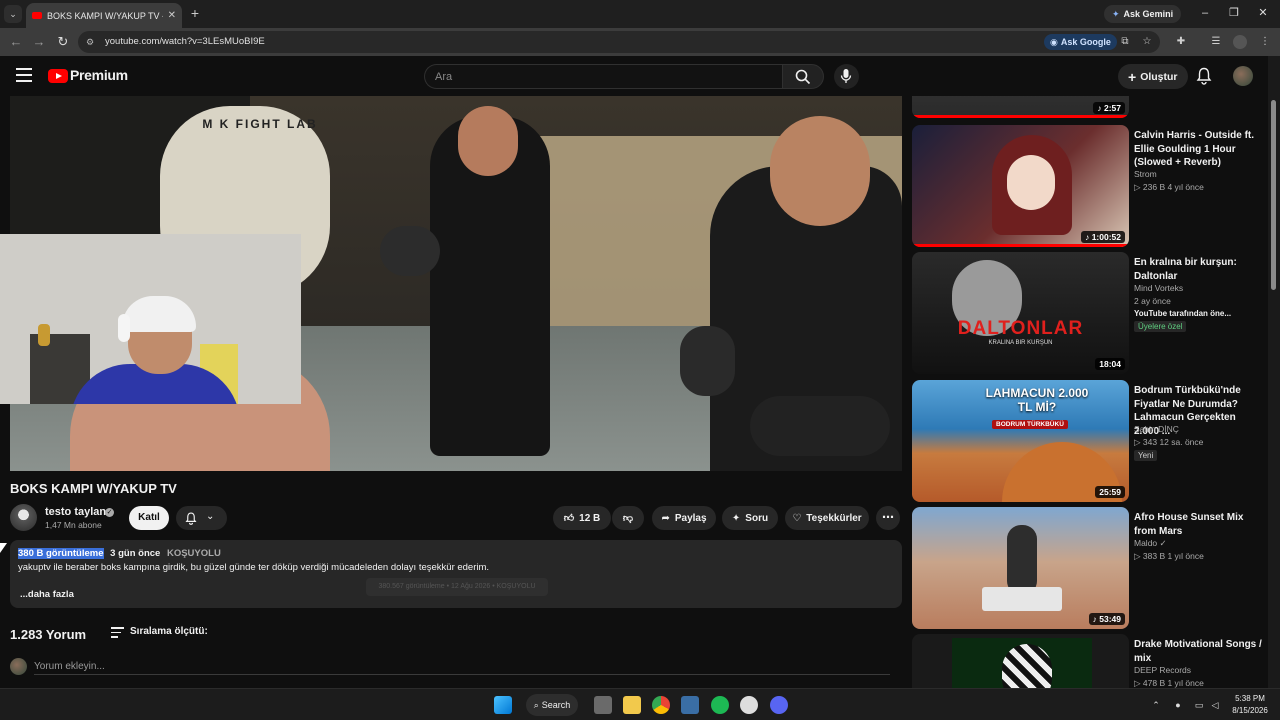 This screenshot has width=1280, height=720. What do you see at coordinates (690, 705) in the screenshot?
I see `store-icon` at bounding box center [690, 705].